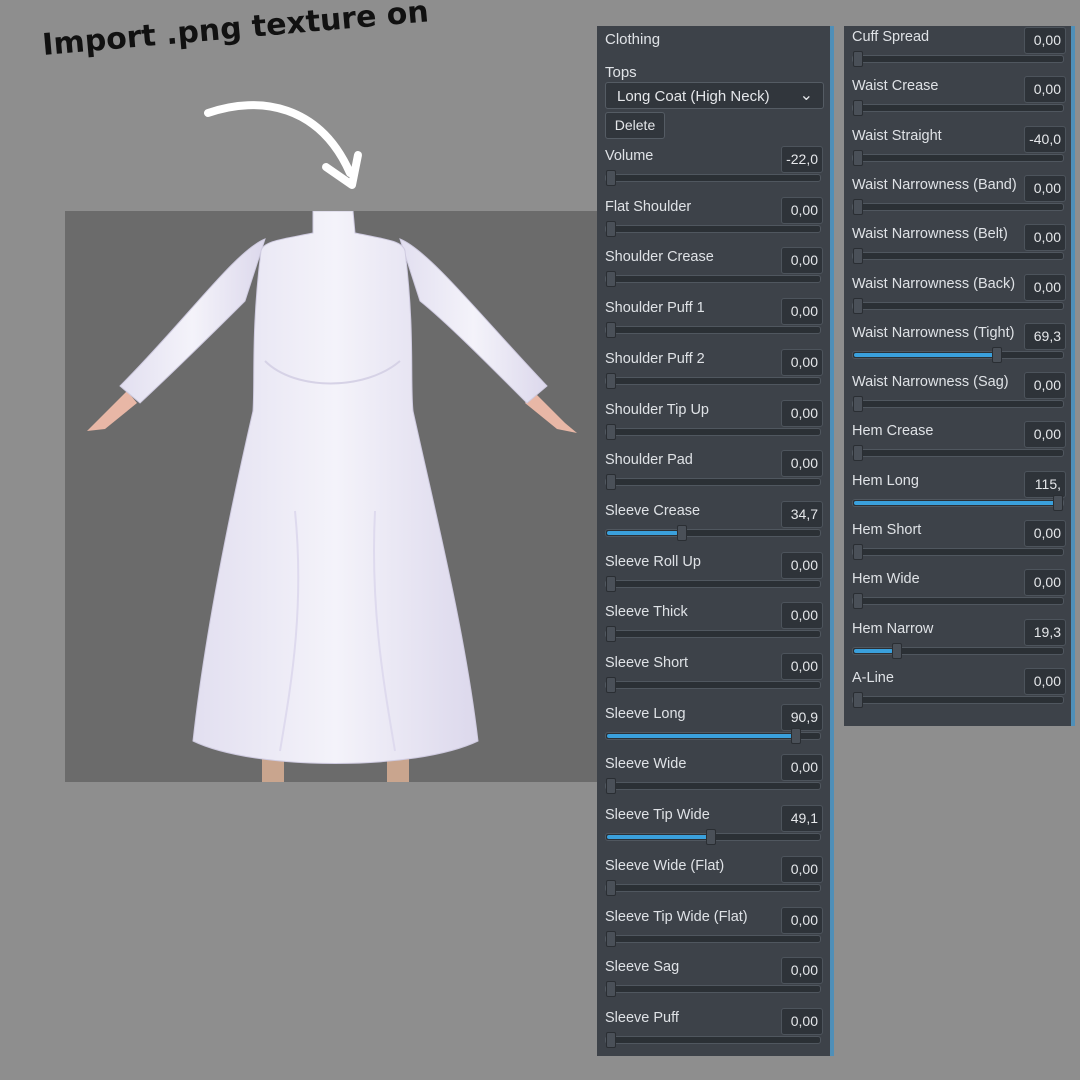 The image size is (1080, 1080). I want to click on slider-value-field: 69,3, so click(1045, 336).